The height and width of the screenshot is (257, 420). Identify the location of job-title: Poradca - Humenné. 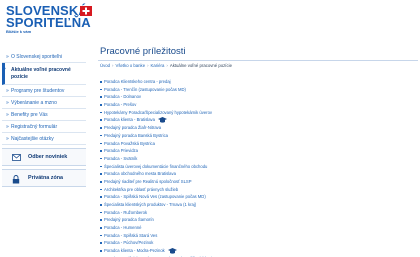
(123, 228).